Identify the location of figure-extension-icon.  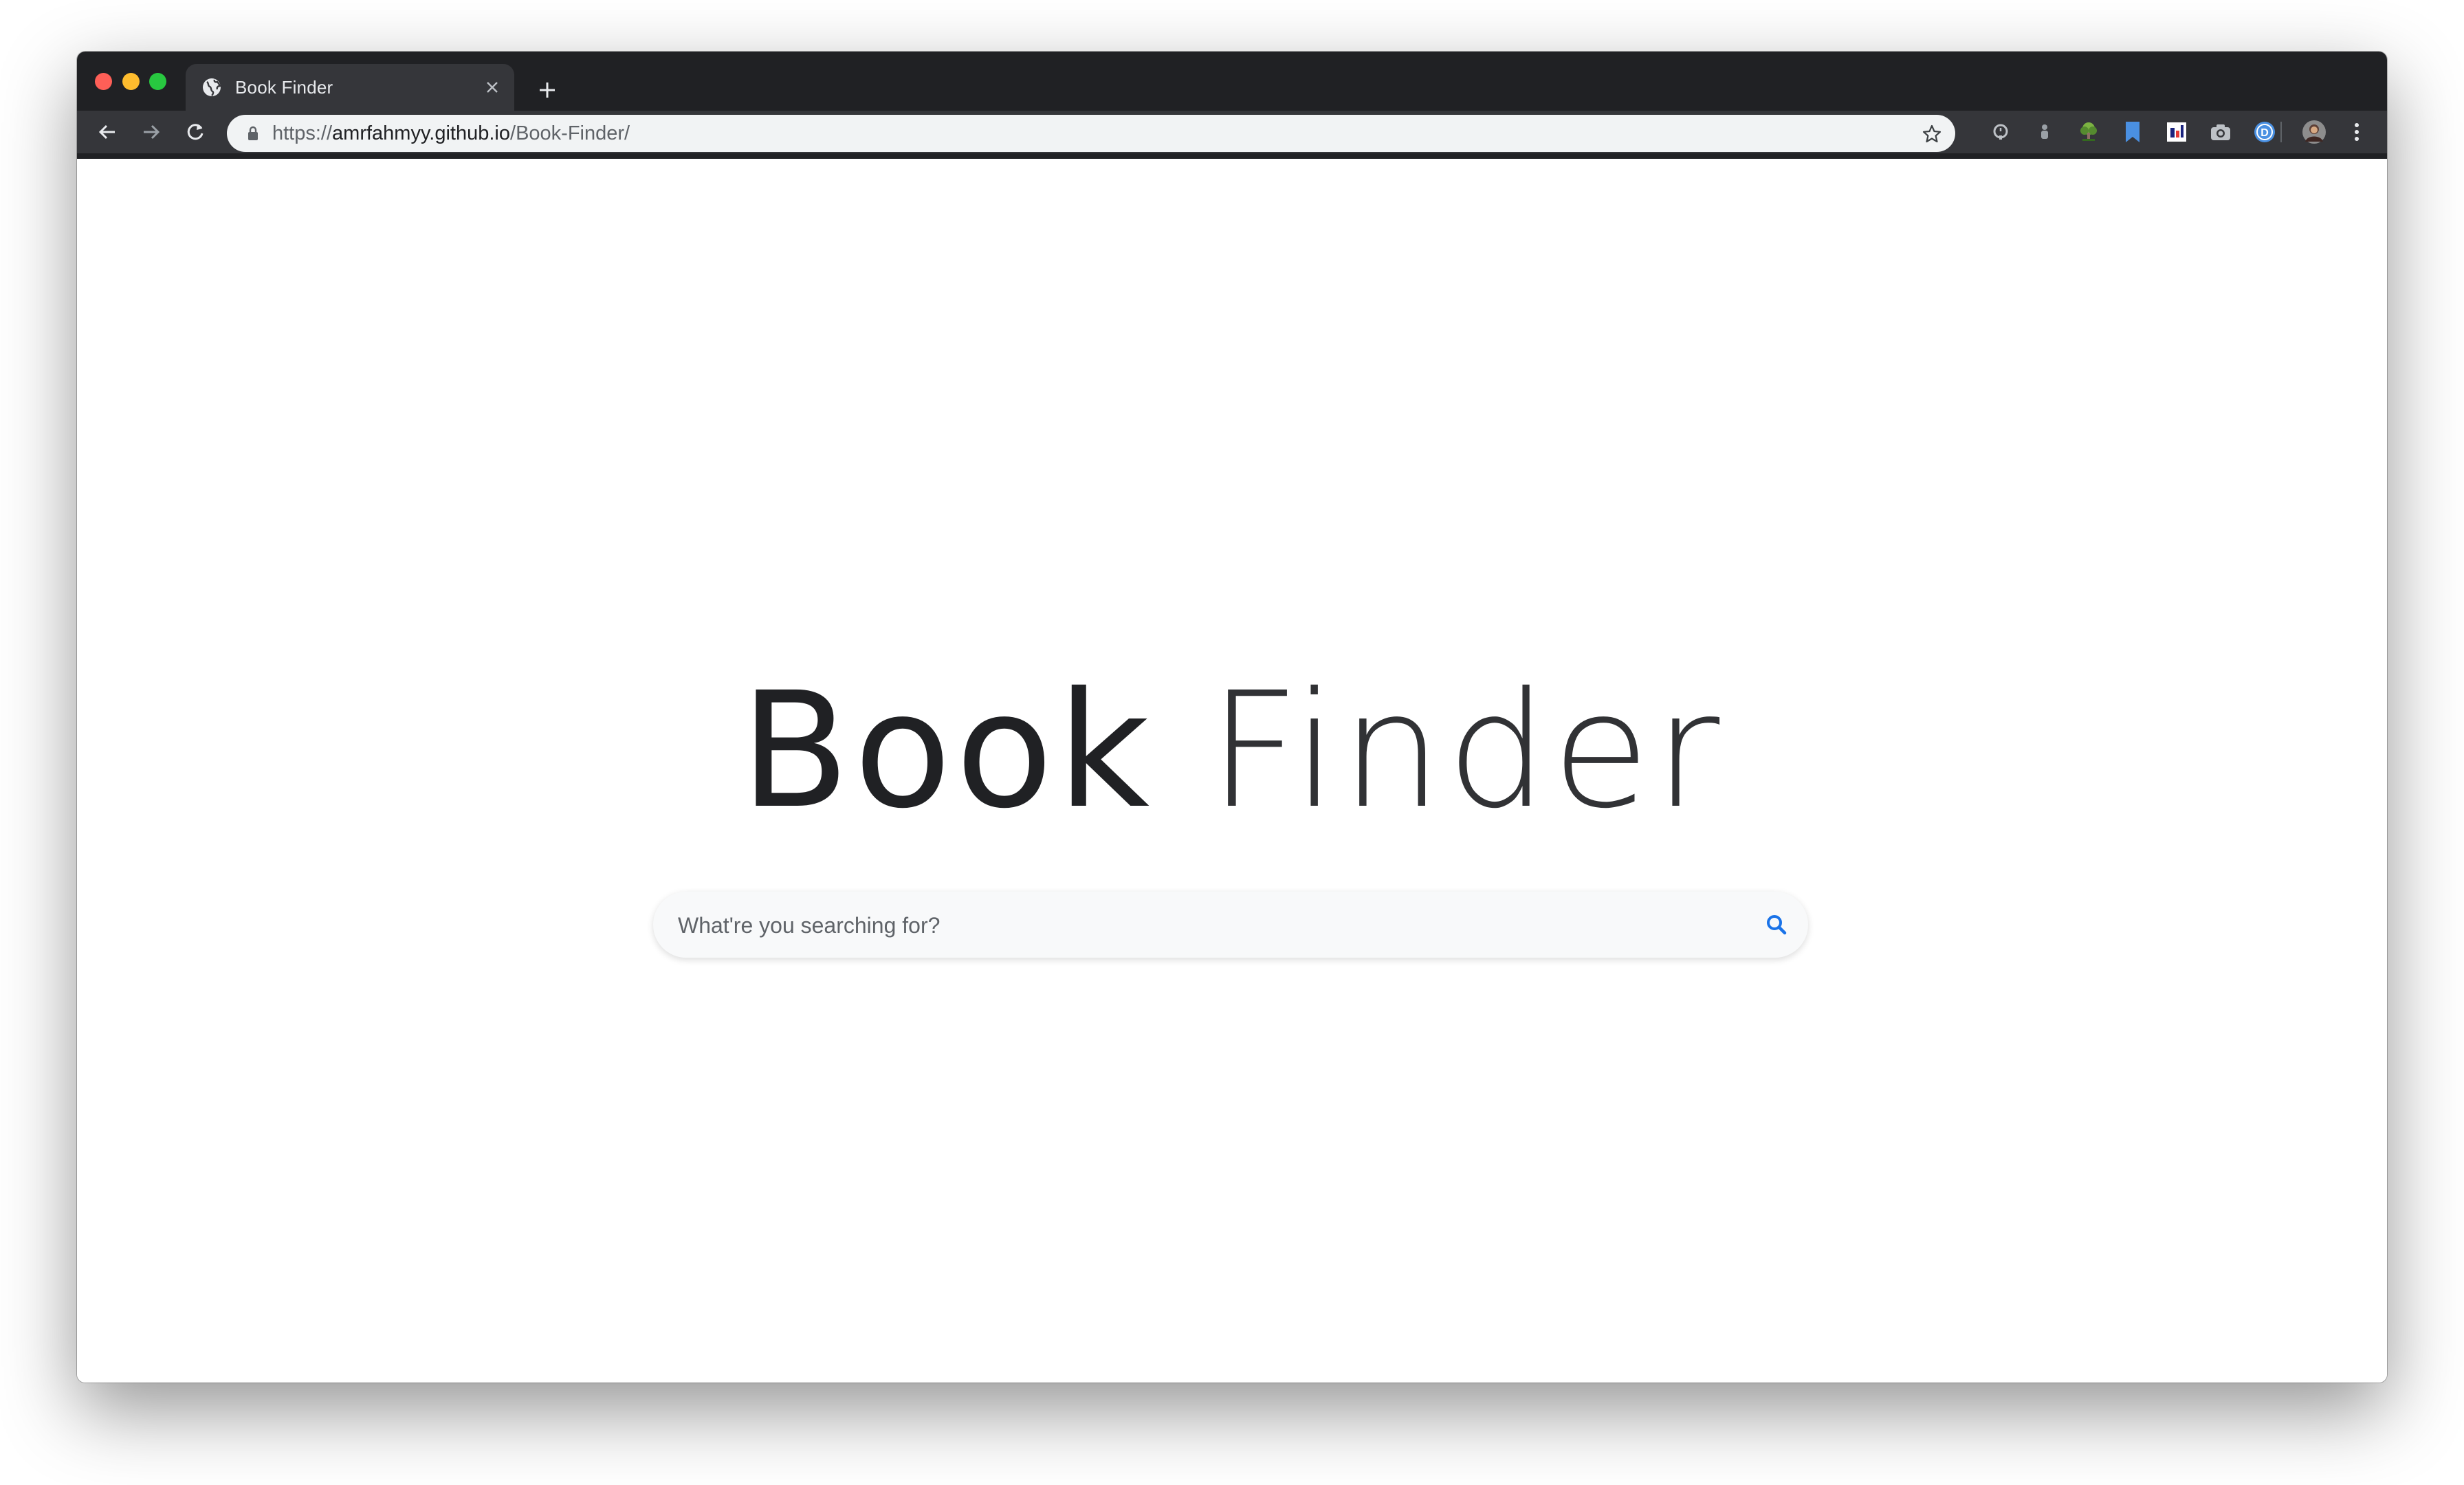
(2044, 132).